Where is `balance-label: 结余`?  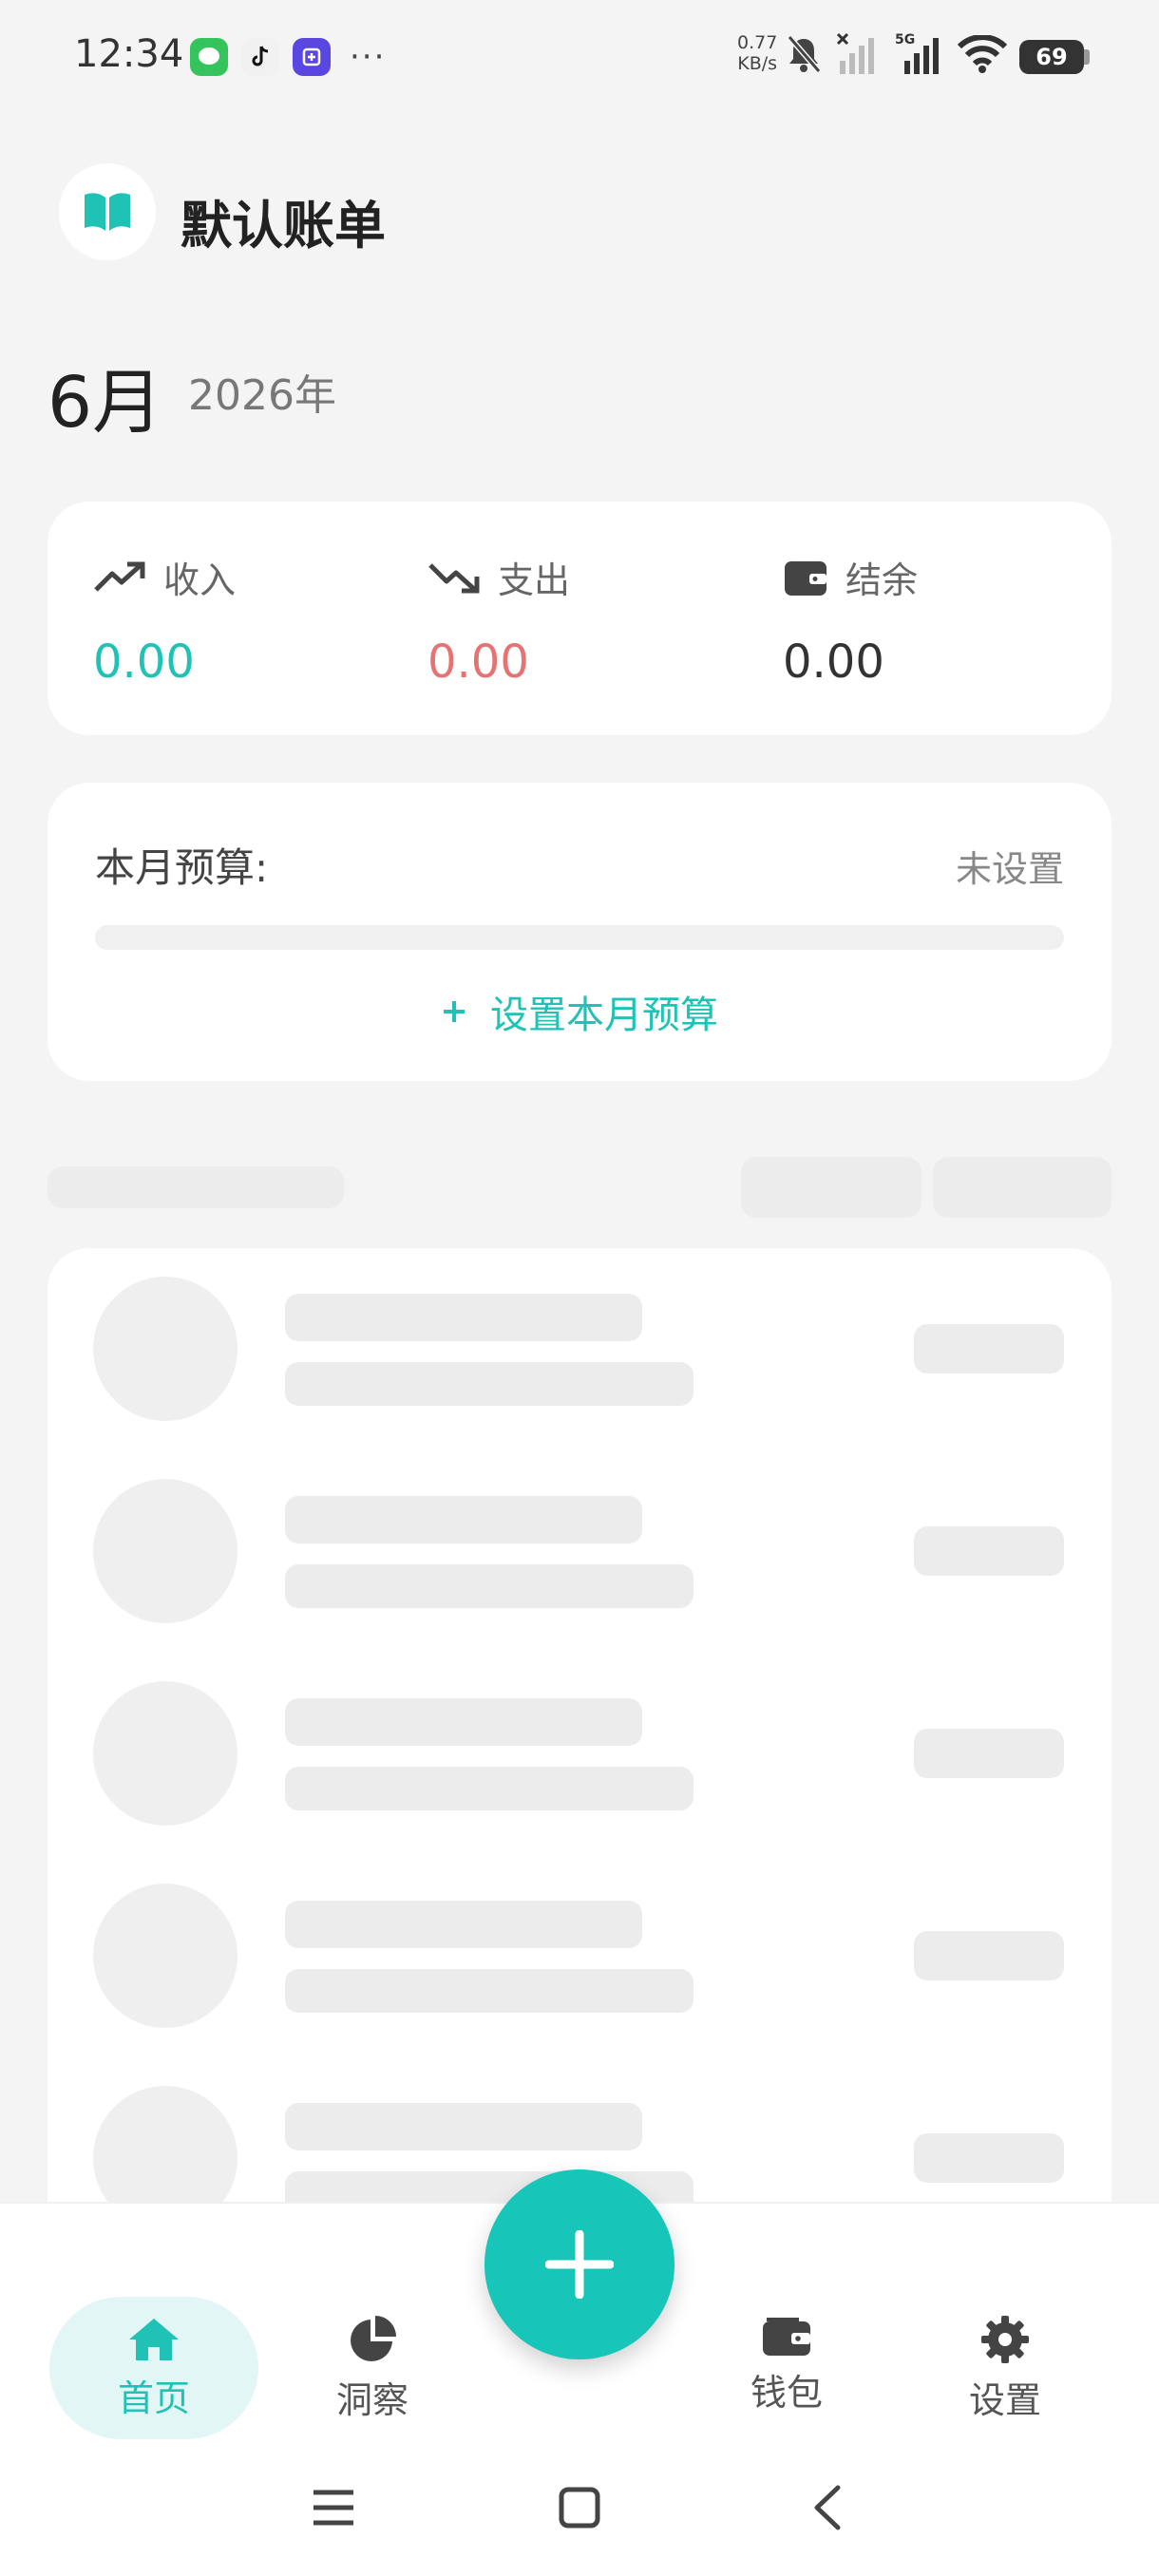
balance-label: 结余 is located at coordinates (882, 580).